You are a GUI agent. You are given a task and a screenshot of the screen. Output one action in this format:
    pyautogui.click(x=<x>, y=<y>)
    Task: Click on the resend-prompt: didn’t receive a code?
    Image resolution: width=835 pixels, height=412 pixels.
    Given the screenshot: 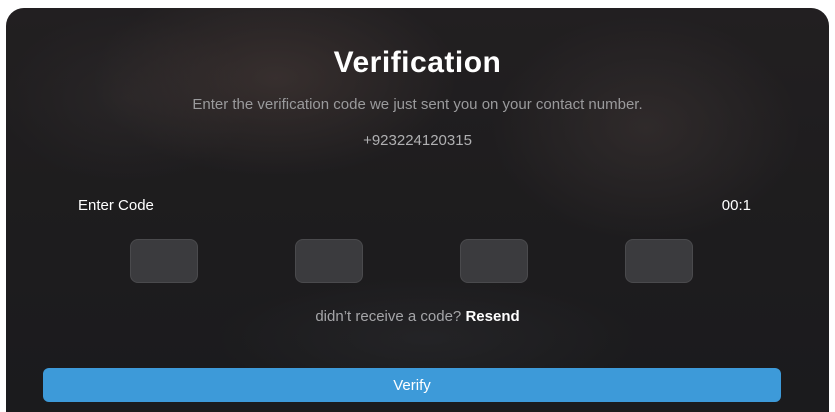 What is the action you would take?
    pyautogui.click(x=390, y=316)
    